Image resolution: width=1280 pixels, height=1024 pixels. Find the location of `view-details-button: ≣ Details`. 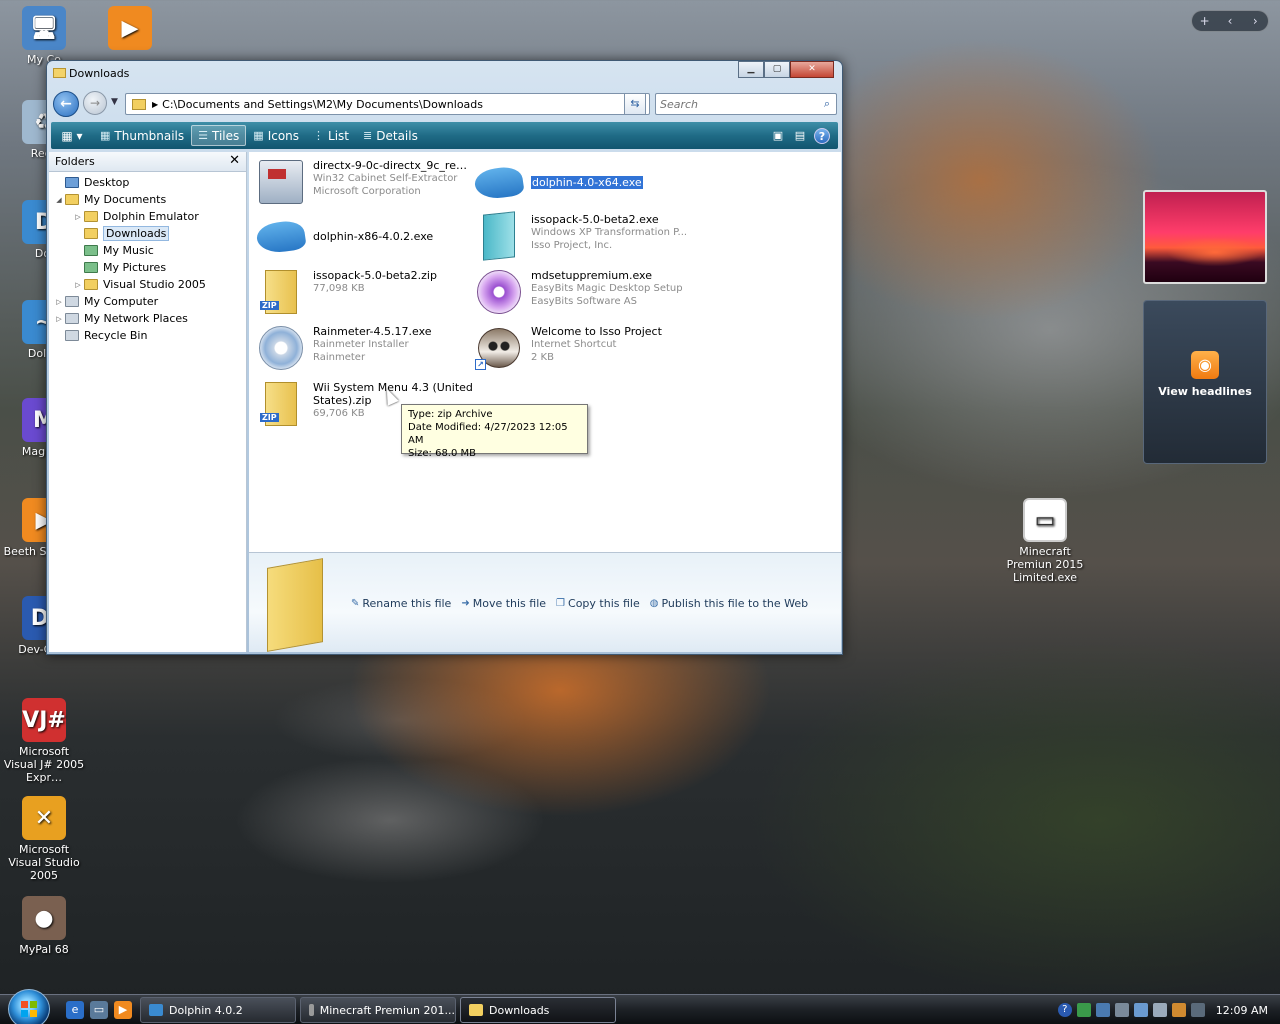

view-details-button: ≣ Details is located at coordinates (390, 135).